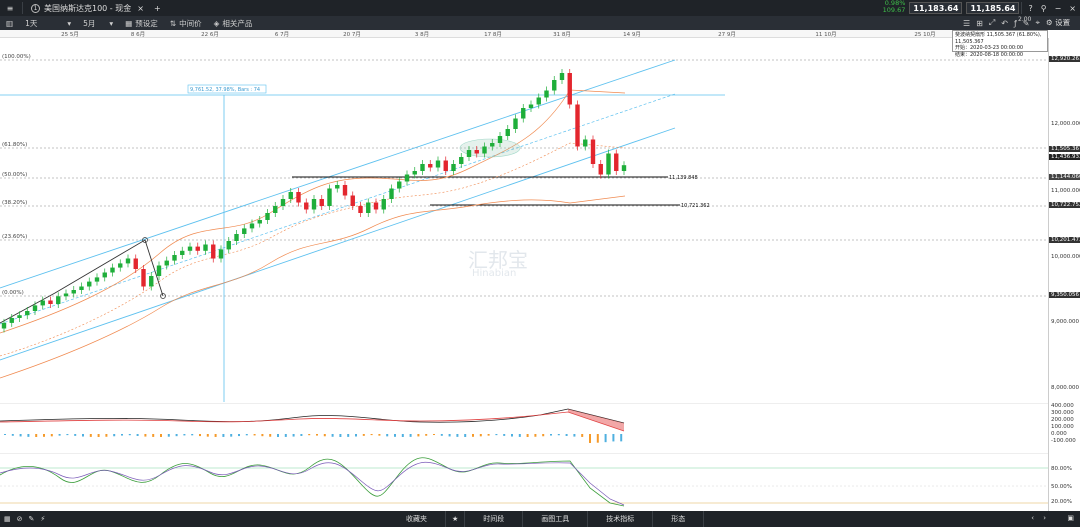 This screenshot has height=527, width=1080. What do you see at coordinates (42, 519) in the screenshot?
I see `magnet-icon: ⚡` at bounding box center [42, 519].